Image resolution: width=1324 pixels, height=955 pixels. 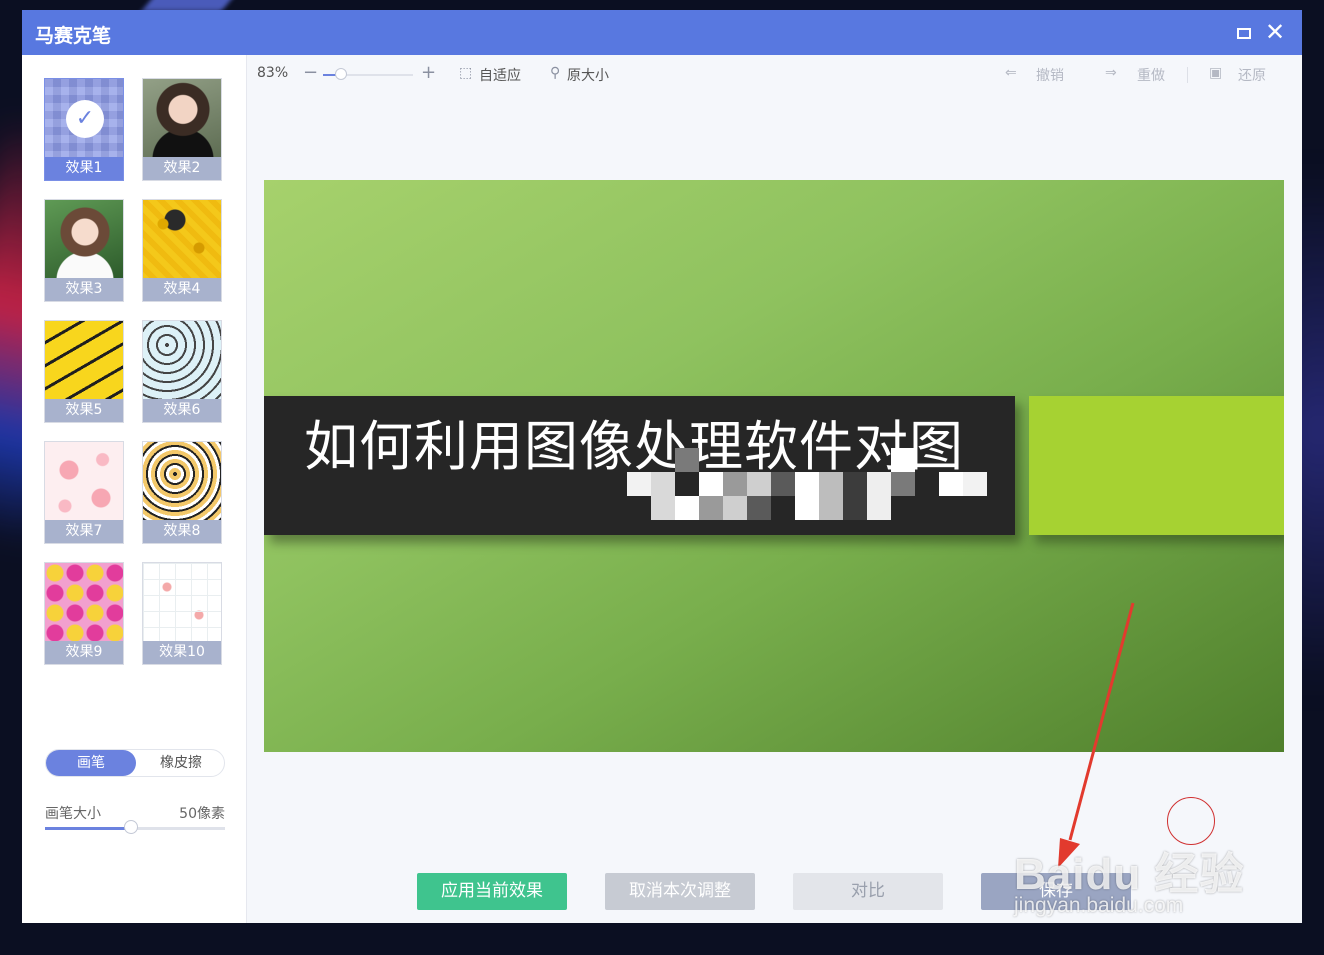 What do you see at coordinates (634, 446) in the screenshot?
I see `canvas-headline: 如何利用图像处理软件对图` at bounding box center [634, 446].